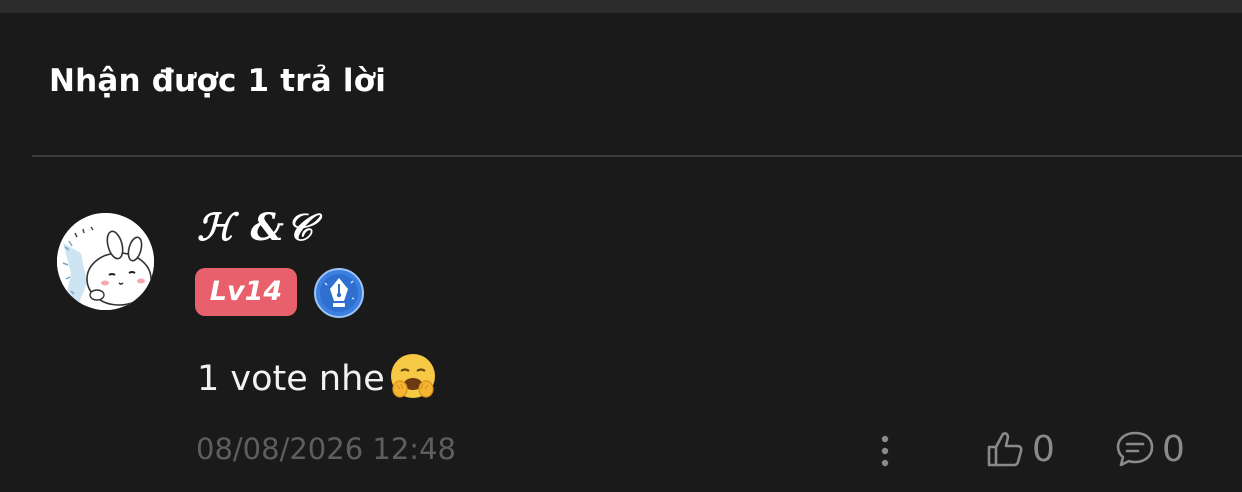 Image resolution: width=1242 pixels, height=492 pixels. I want to click on like-button: 0, so click(1019, 449).